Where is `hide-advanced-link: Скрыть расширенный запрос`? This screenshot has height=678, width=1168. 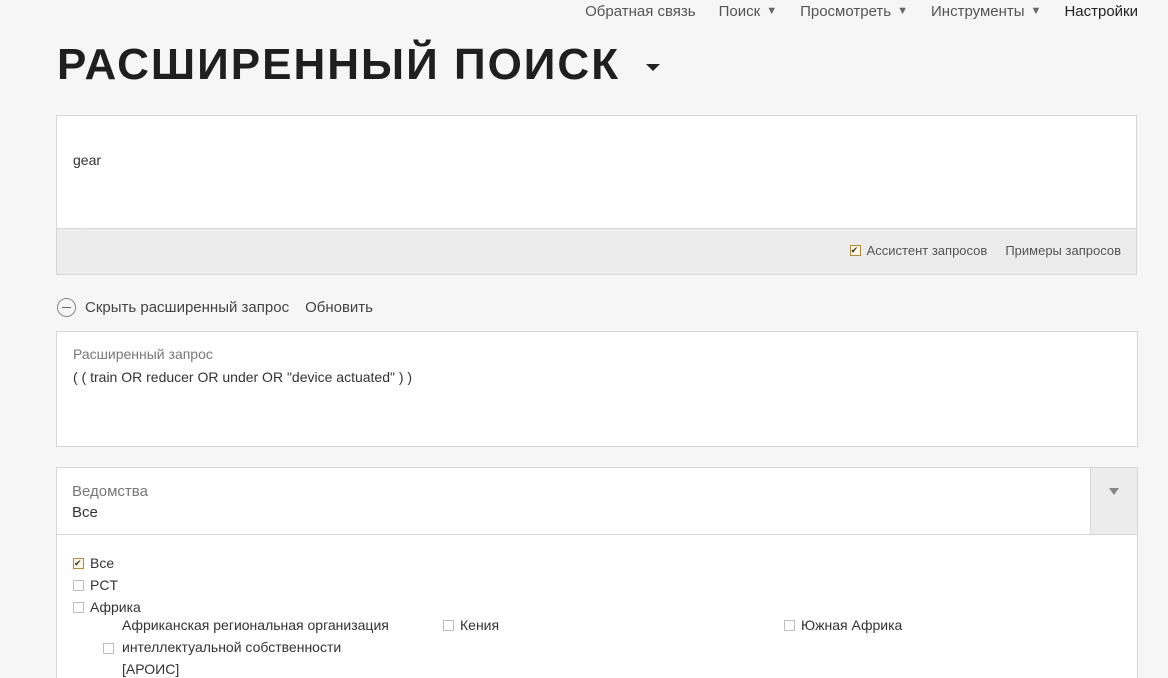
hide-advanced-link: Скрыть расширенный запрос is located at coordinates (187, 307).